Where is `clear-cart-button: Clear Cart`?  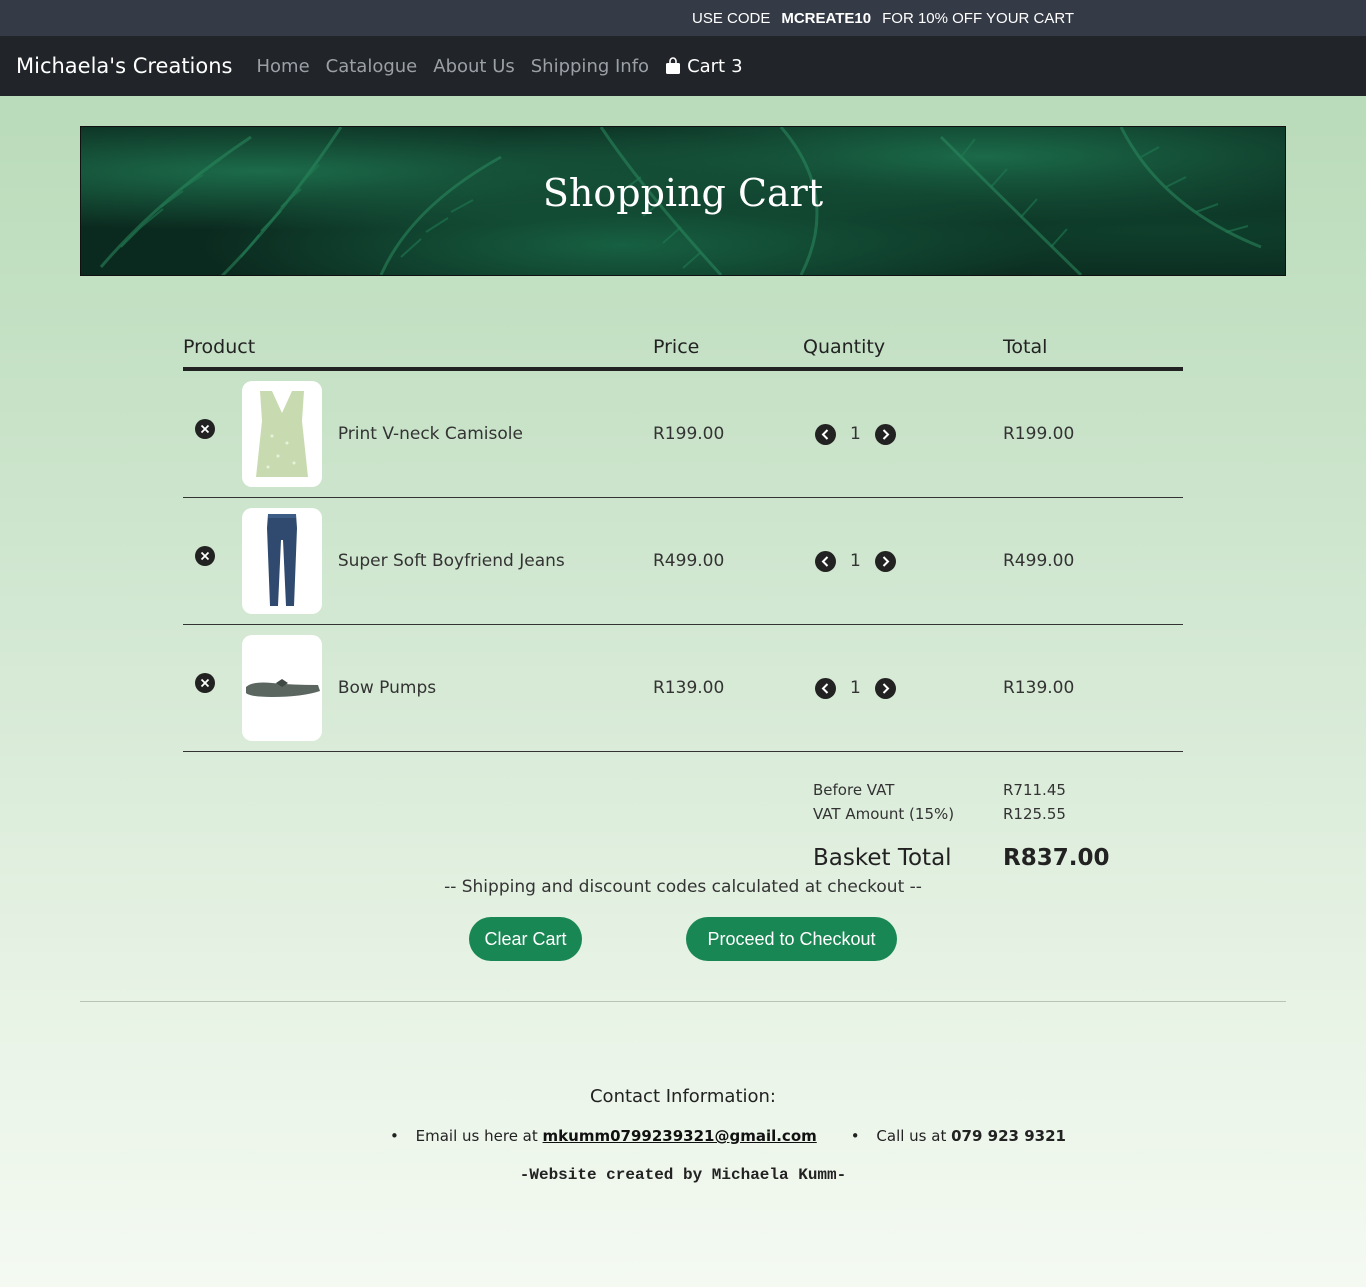 clear-cart-button: Clear Cart is located at coordinates (525, 939).